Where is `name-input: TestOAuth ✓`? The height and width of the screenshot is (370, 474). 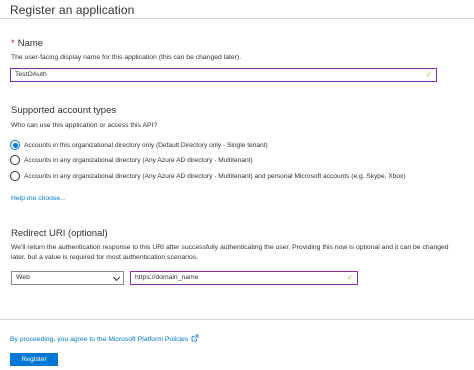 name-input: TestOAuth ✓ is located at coordinates (223, 75).